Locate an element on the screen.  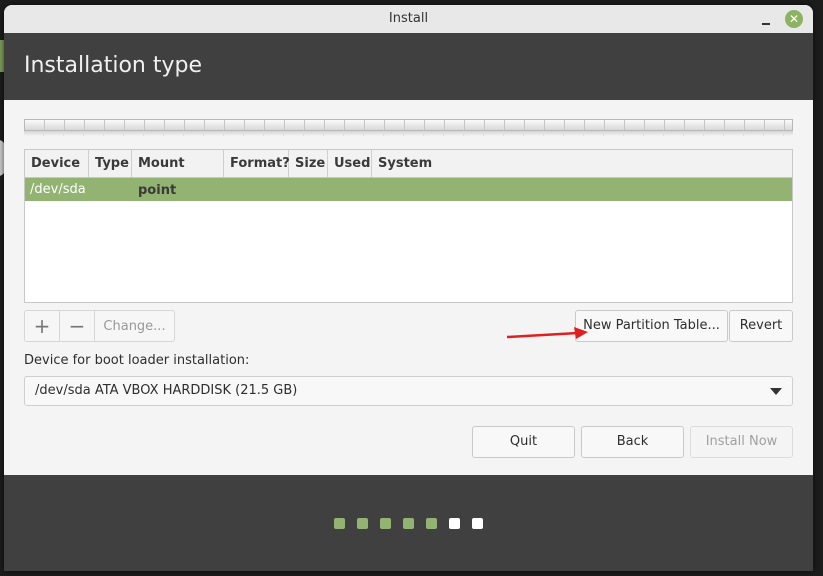
close-icon: ✕ is located at coordinates (794, 19).